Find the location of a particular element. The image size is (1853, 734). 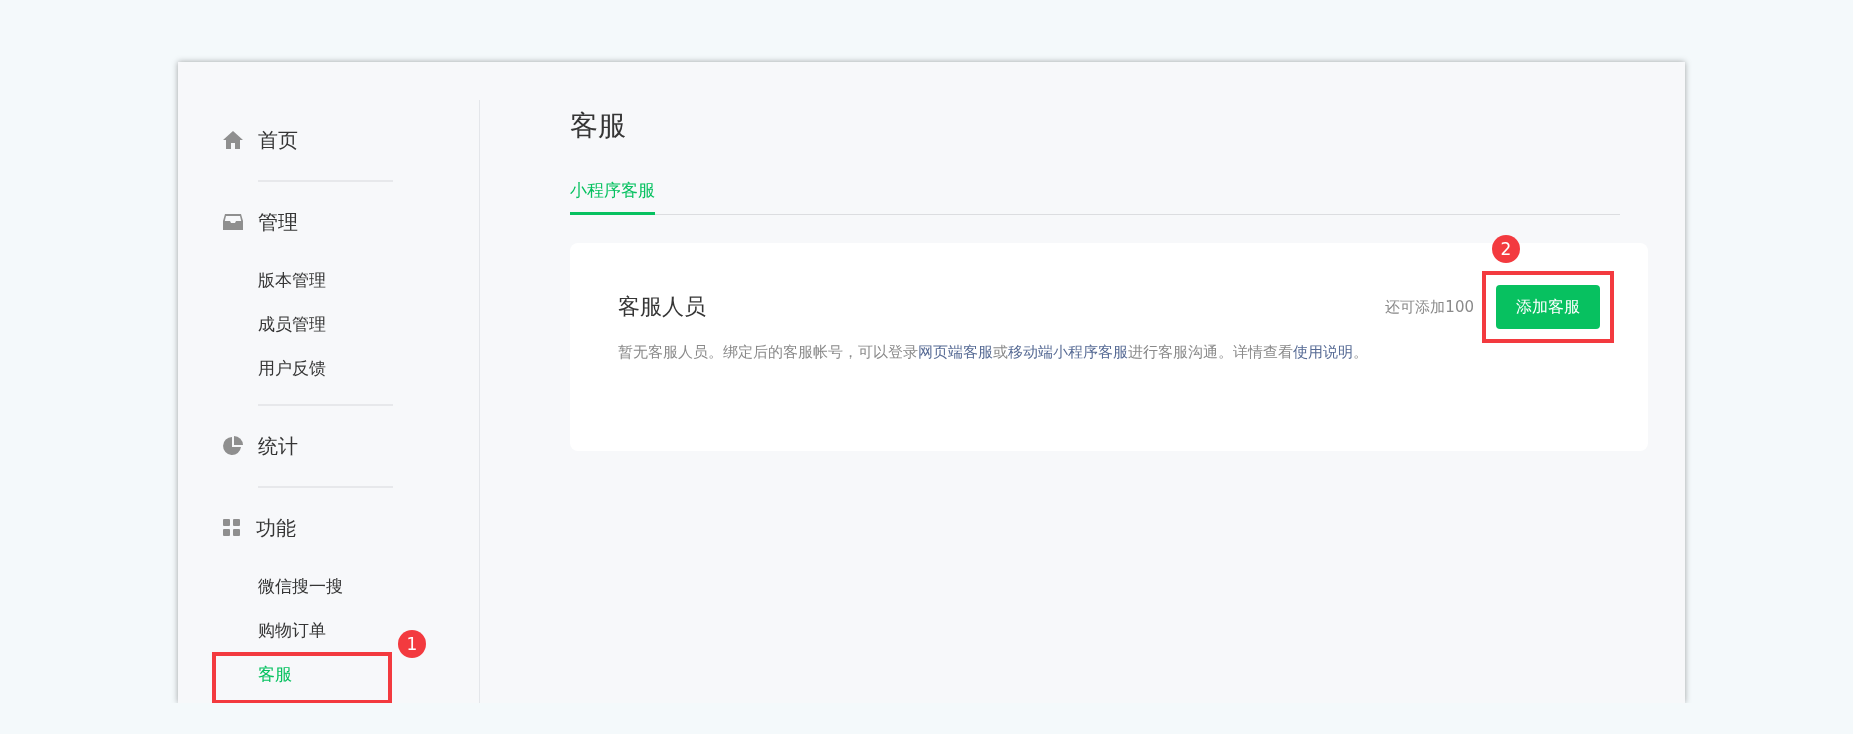

quota-text: 还可添加100 is located at coordinates (1429, 307).